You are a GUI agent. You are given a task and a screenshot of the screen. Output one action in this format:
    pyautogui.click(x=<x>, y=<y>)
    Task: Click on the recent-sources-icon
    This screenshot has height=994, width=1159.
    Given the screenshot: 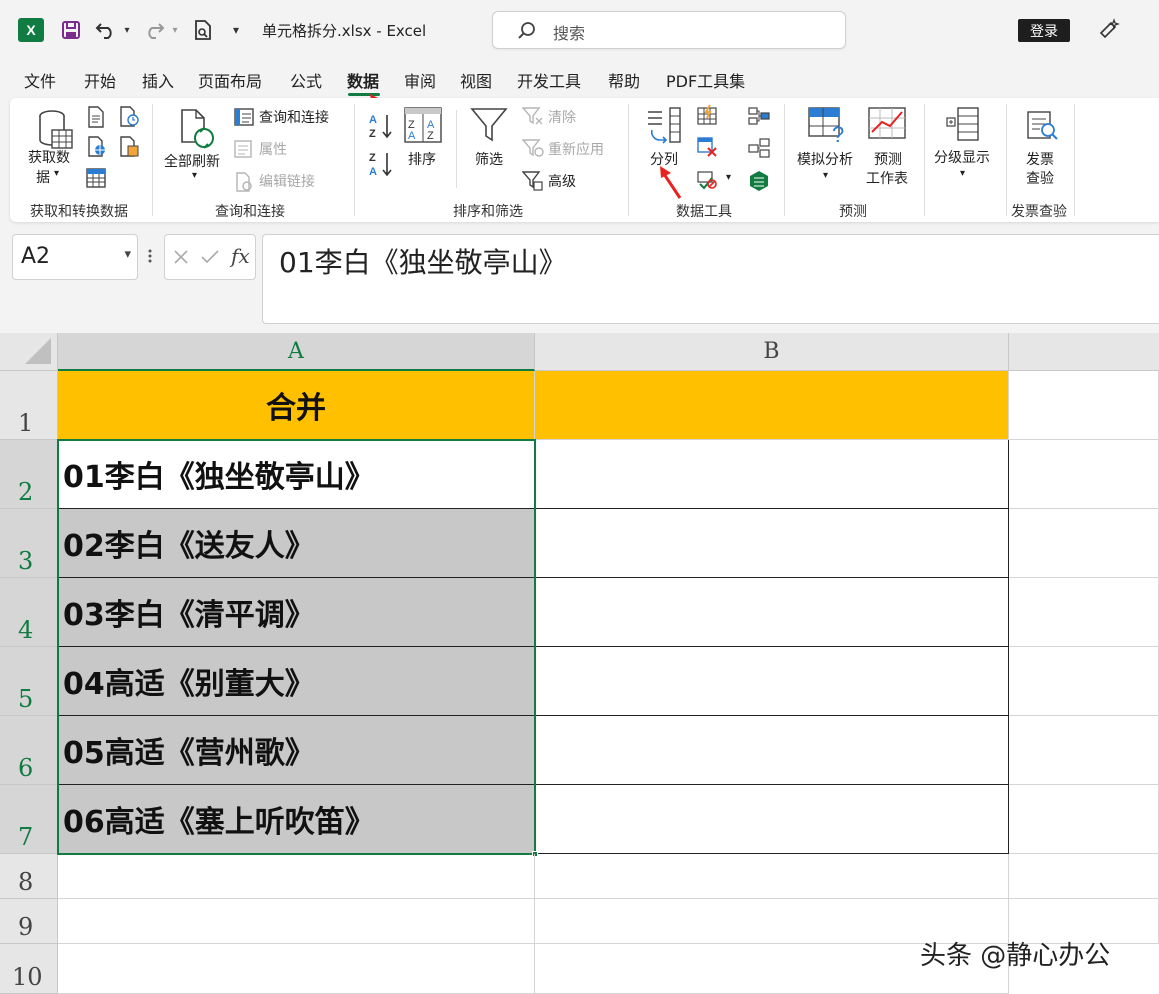 What is the action you would take?
    pyautogui.click(x=129, y=119)
    